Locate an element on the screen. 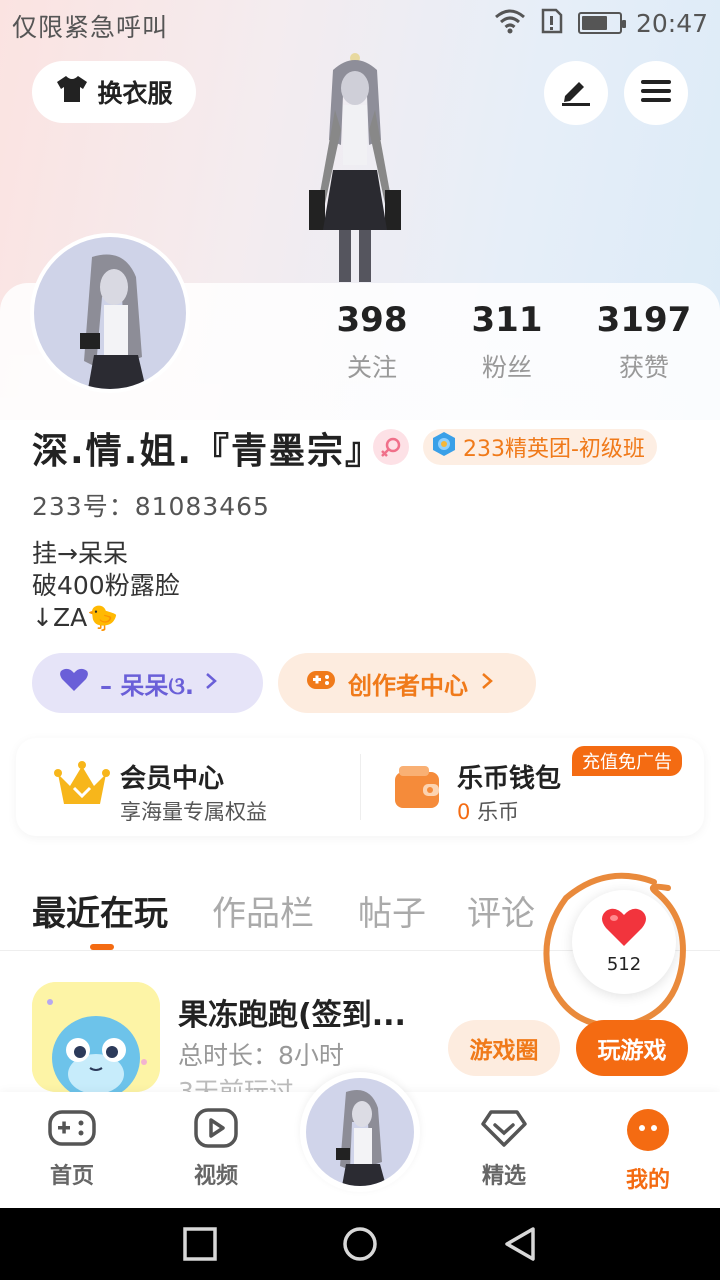 This screenshot has width=720, height=1280. battery-level is located at coordinates (594, 23).